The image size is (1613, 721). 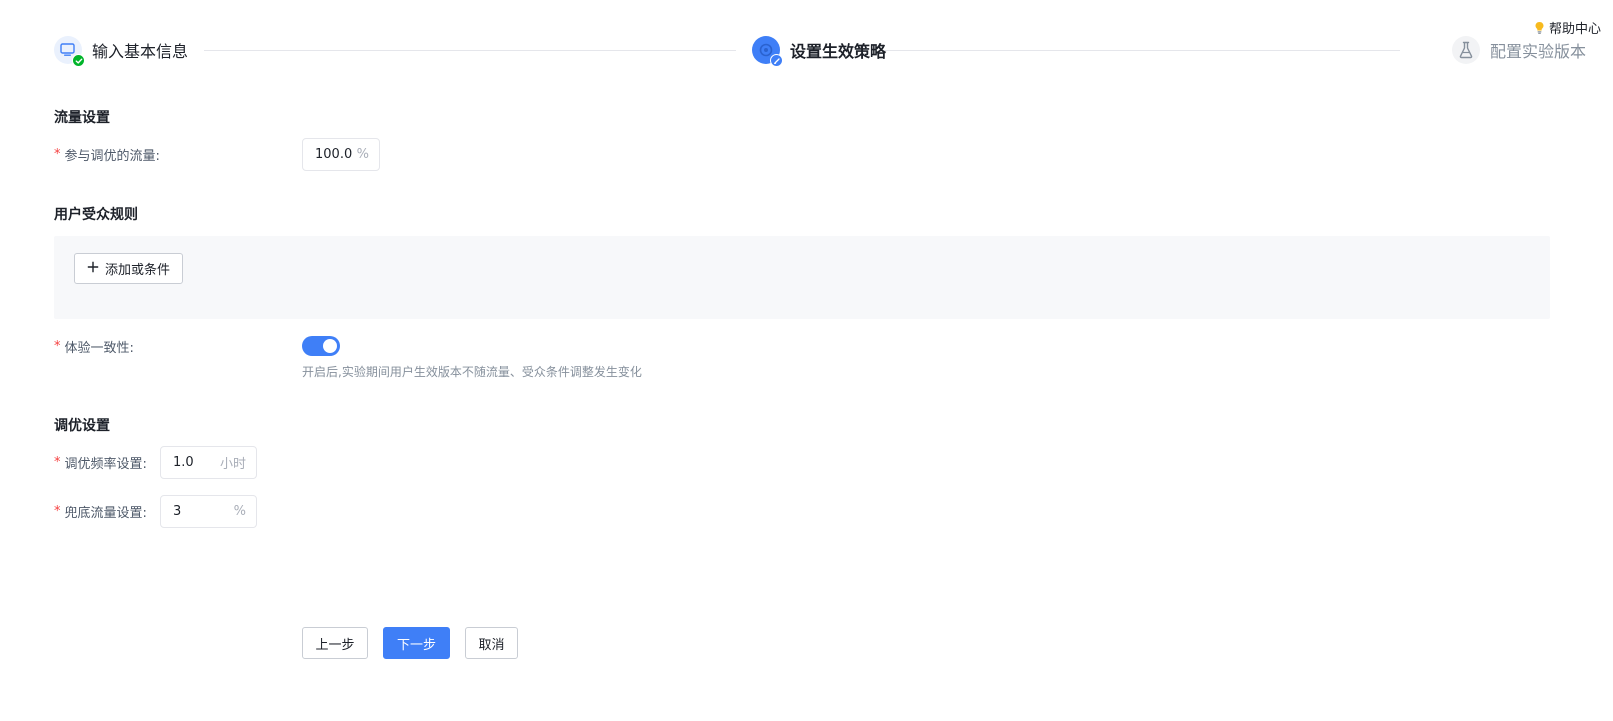 What do you see at coordinates (838, 51) in the screenshot?
I see `step-label: 设置生效策略` at bounding box center [838, 51].